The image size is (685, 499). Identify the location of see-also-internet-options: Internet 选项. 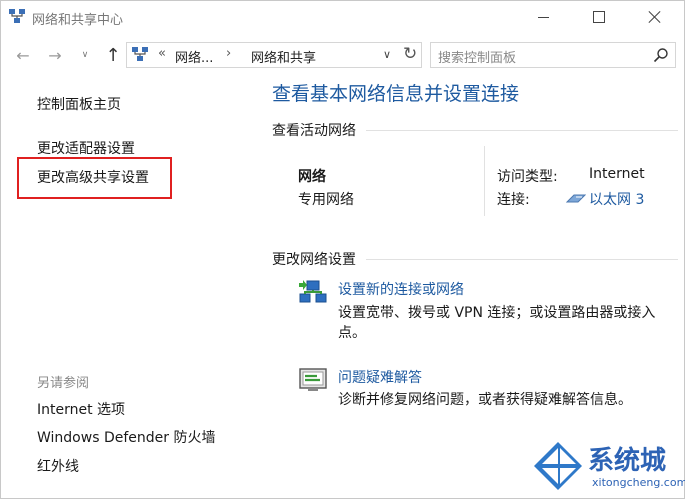
(81, 409).